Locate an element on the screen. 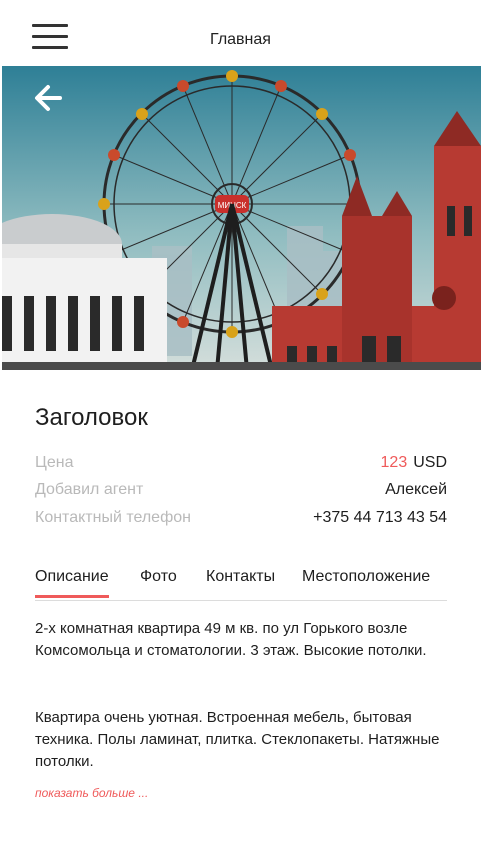 Image resolution: width=481 pixels, height=855 pixels. agent-value: Алексей is located at coordinates (416, 489).